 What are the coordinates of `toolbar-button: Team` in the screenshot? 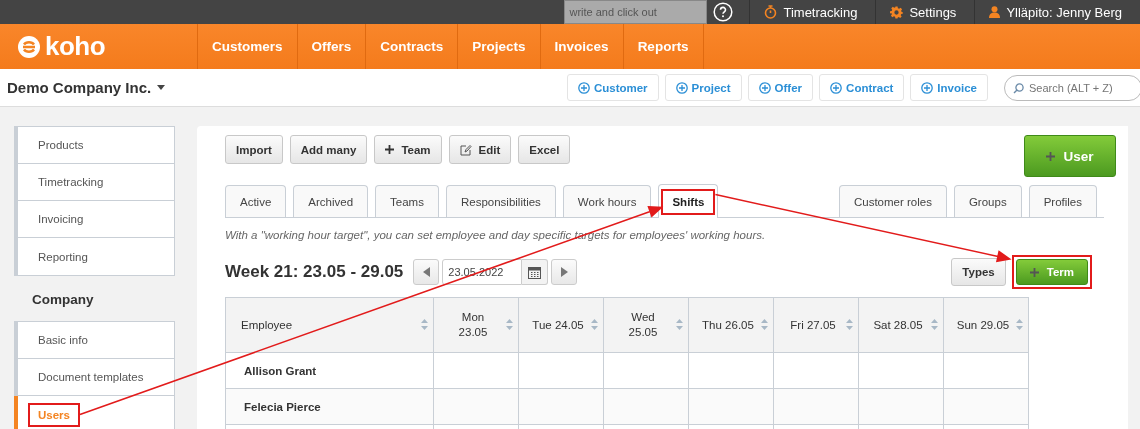 It's located at (408, 149).